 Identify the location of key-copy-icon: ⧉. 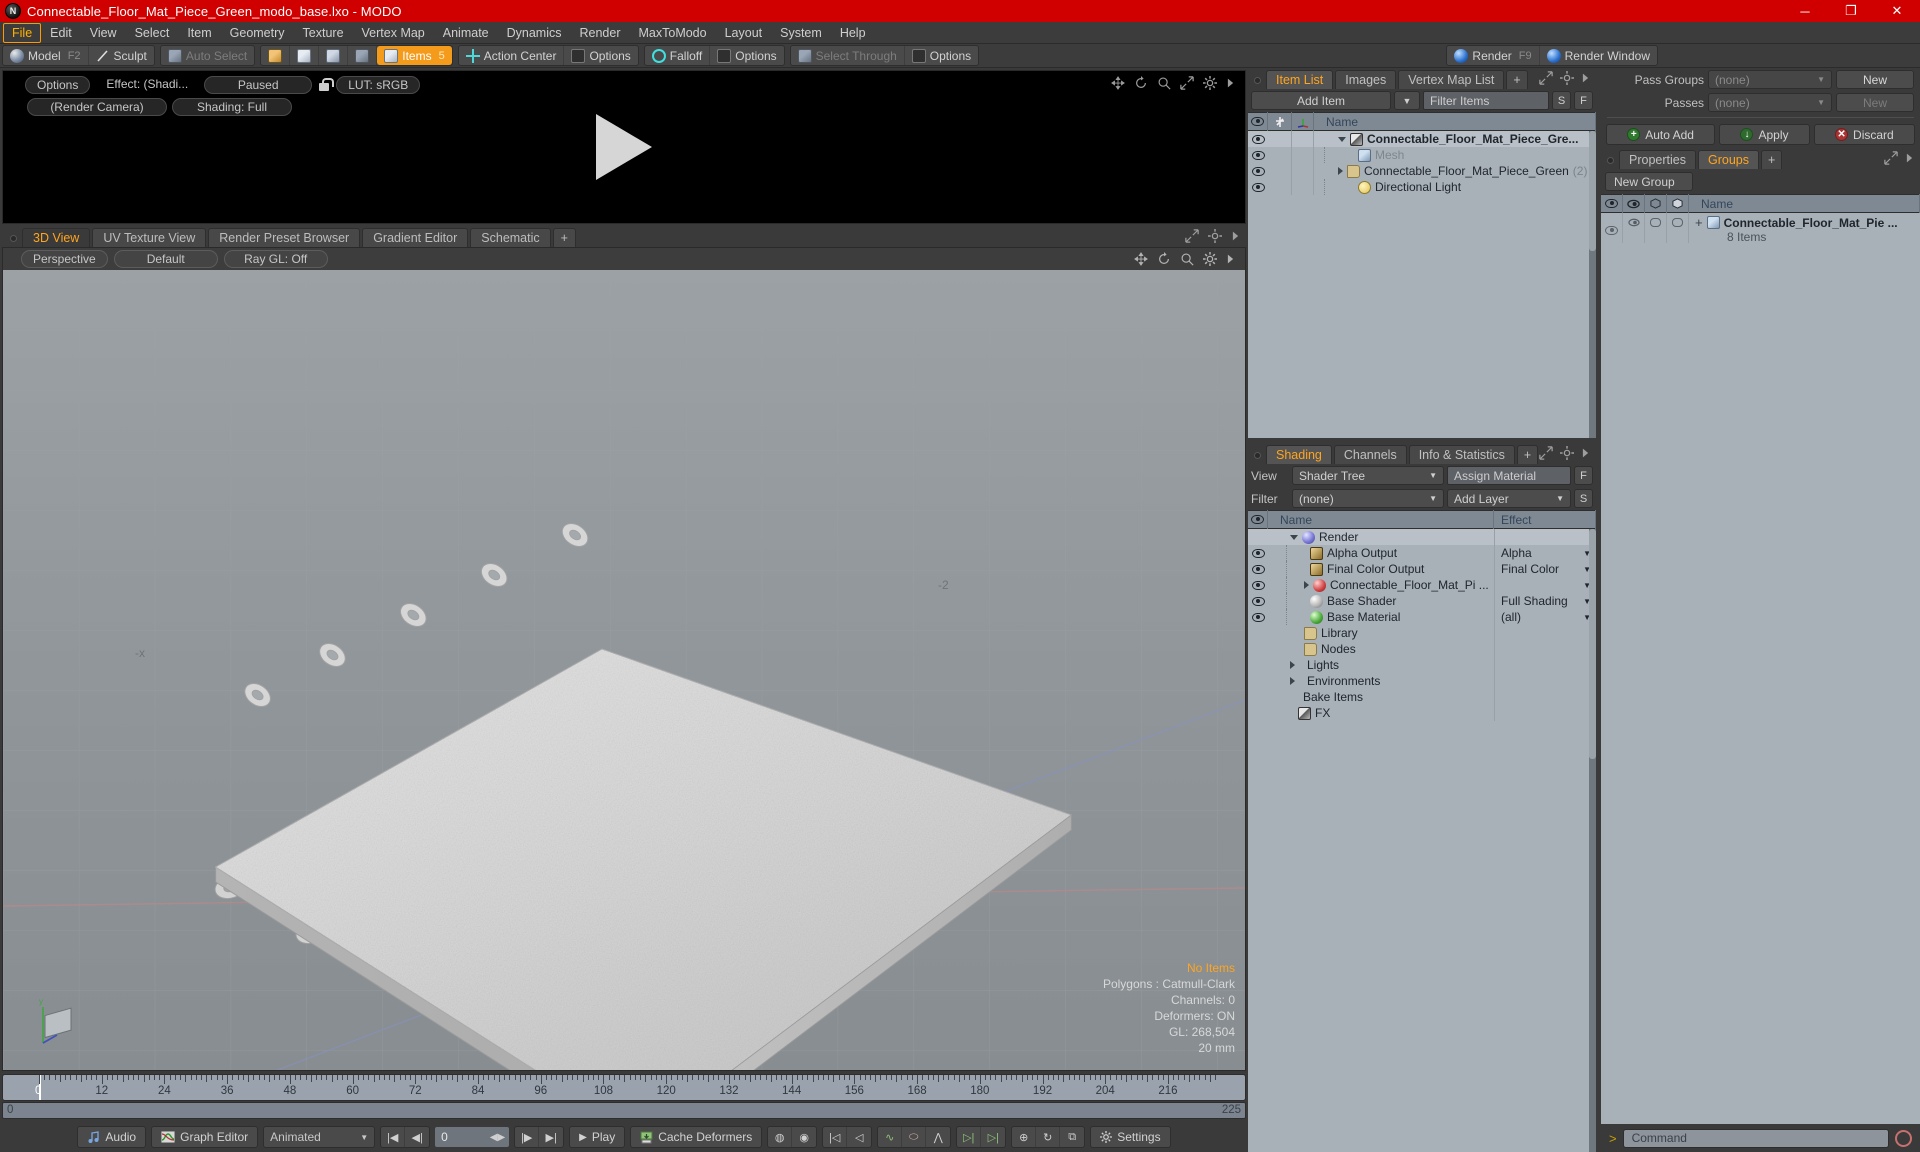
(1072, 1137).